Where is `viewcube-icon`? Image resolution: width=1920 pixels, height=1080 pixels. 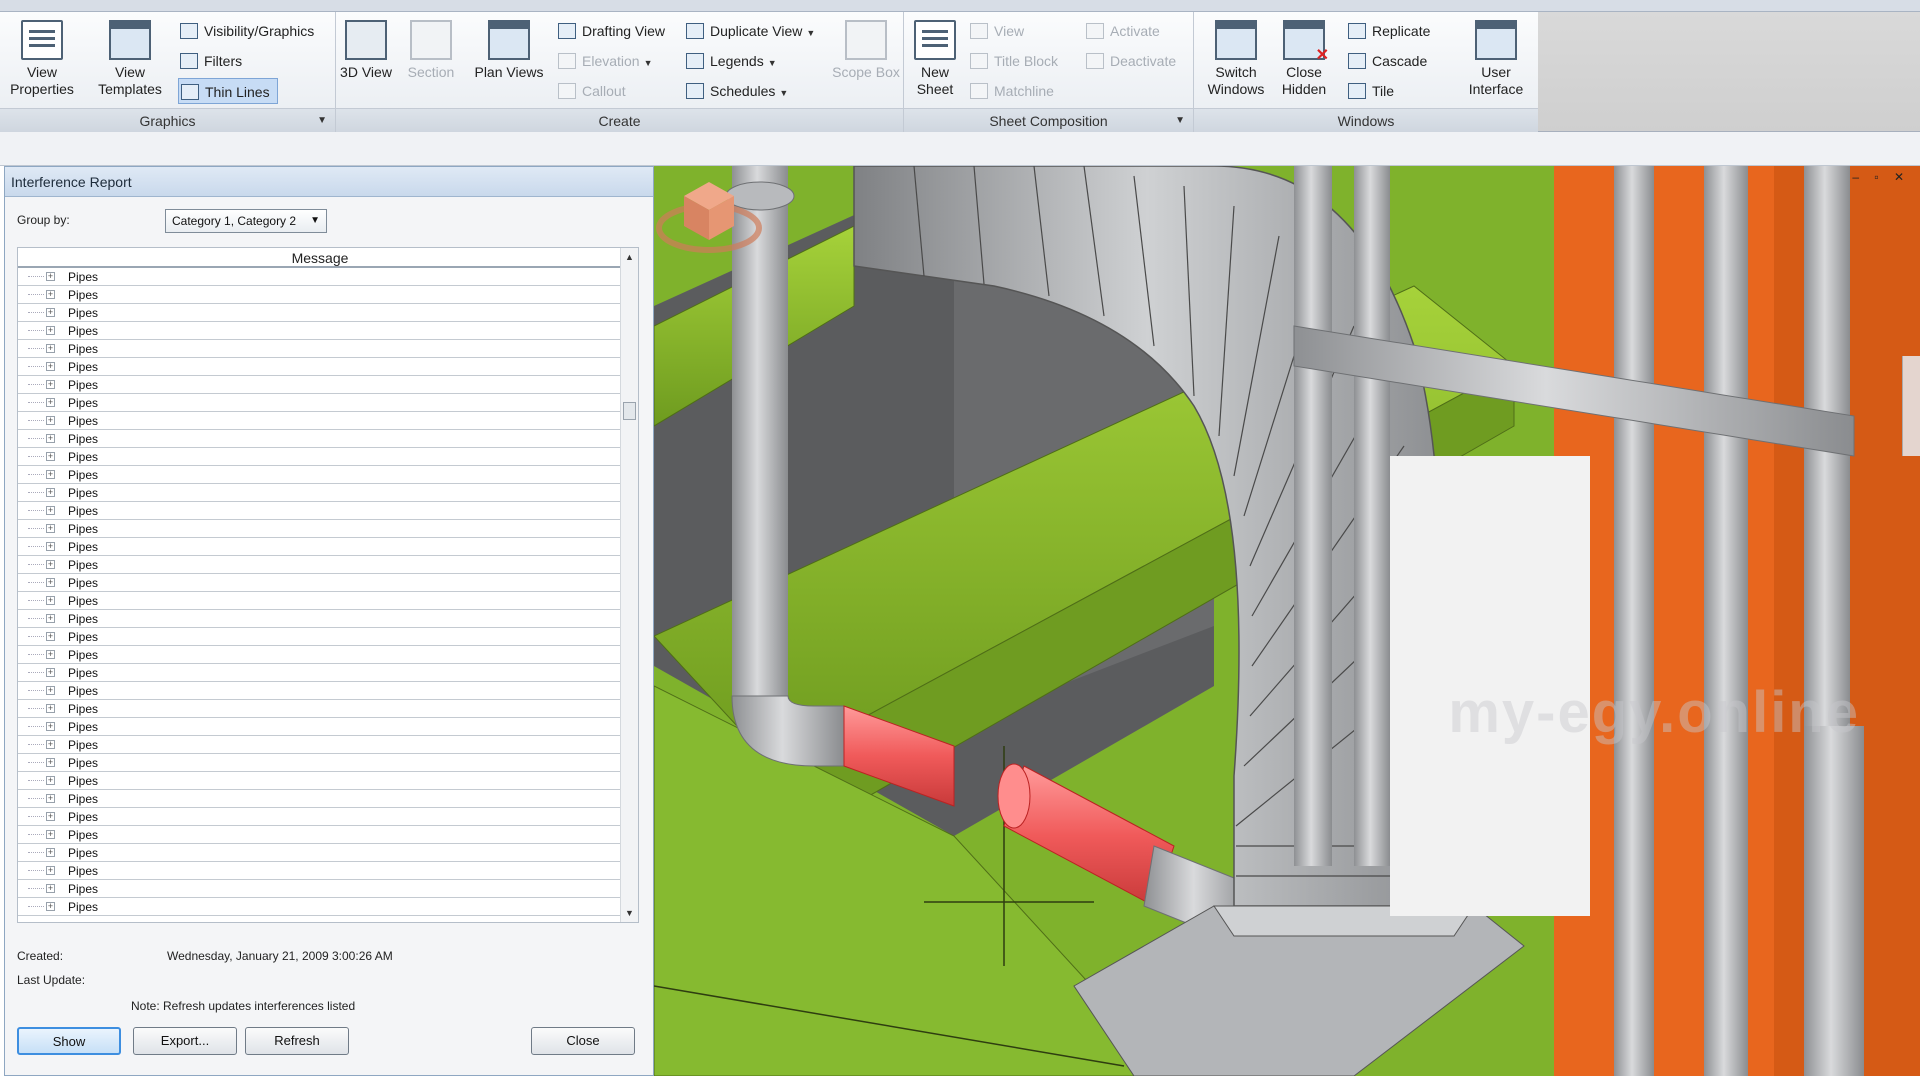
viewcube-icon is located at coordinates (709, 211).